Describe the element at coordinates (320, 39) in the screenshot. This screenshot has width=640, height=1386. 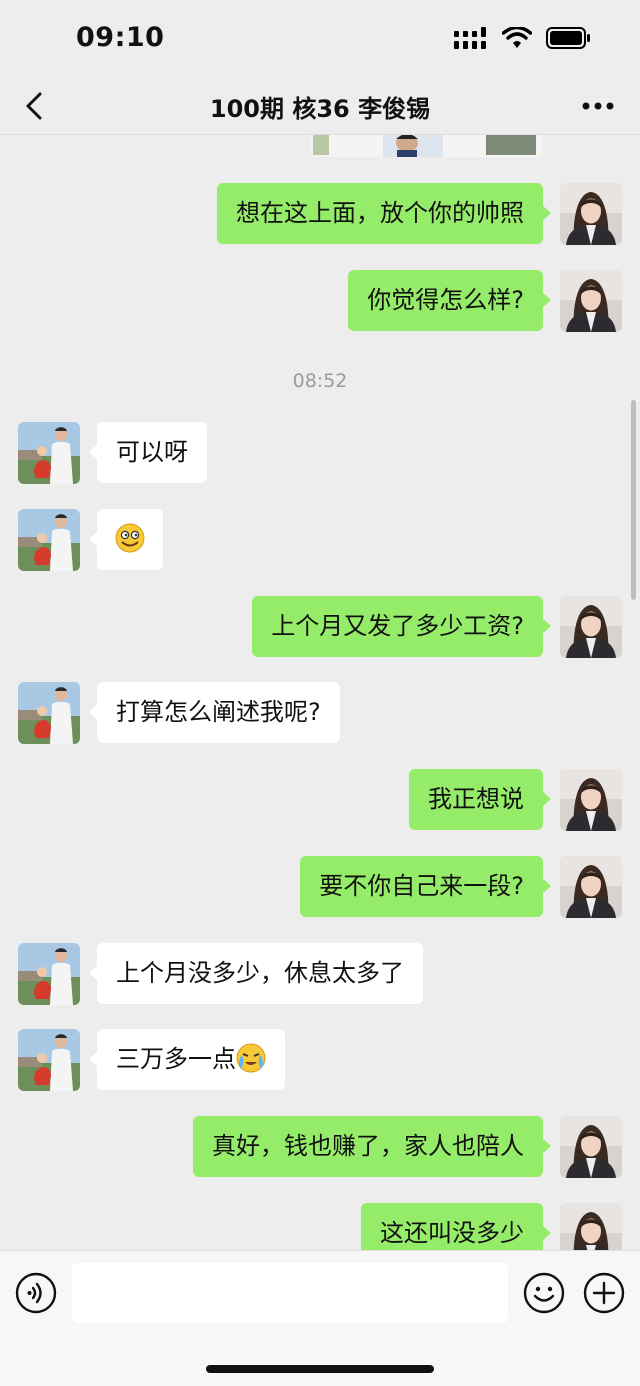
I see `status-bar: 09:10` at that location.